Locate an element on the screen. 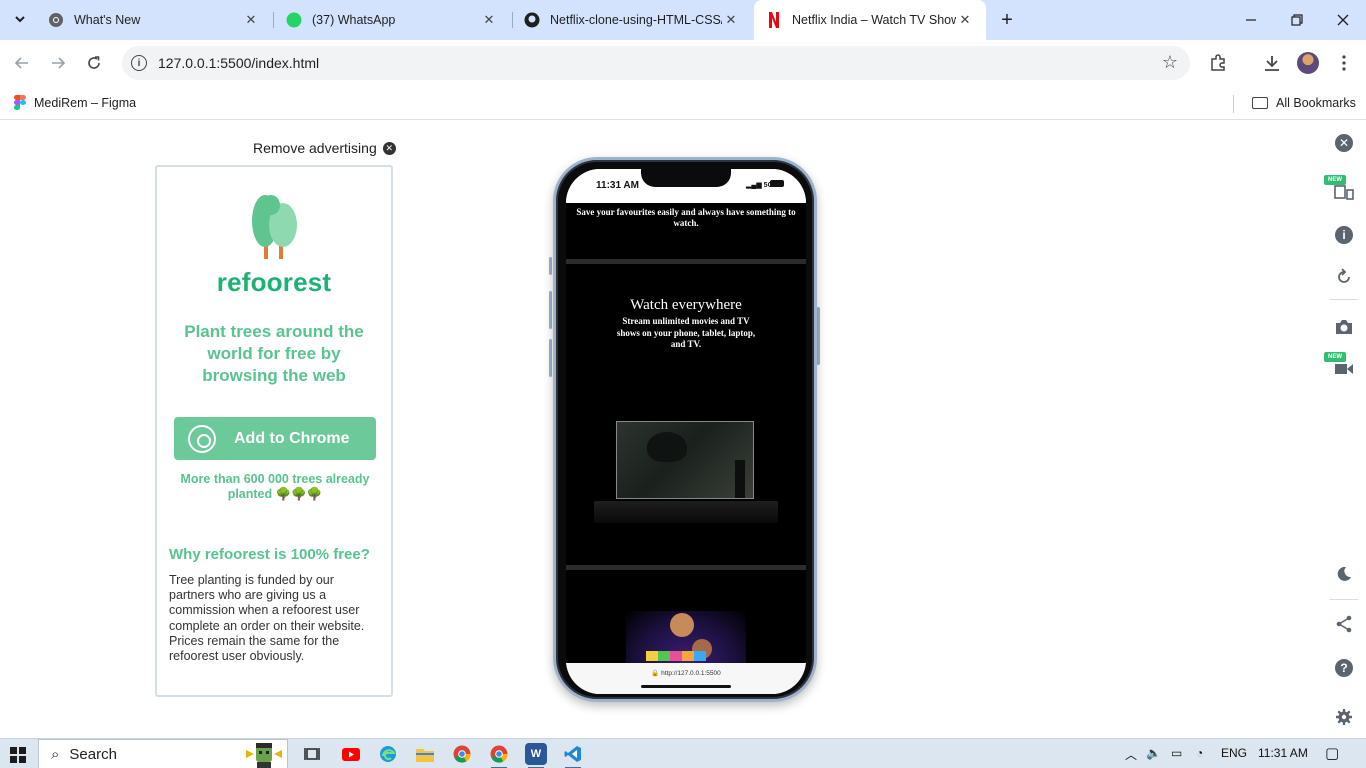 Image resolution: width=1366 pixels, height=768 pixels. search-icon: ⌕ is located at coordinates (55, 754).